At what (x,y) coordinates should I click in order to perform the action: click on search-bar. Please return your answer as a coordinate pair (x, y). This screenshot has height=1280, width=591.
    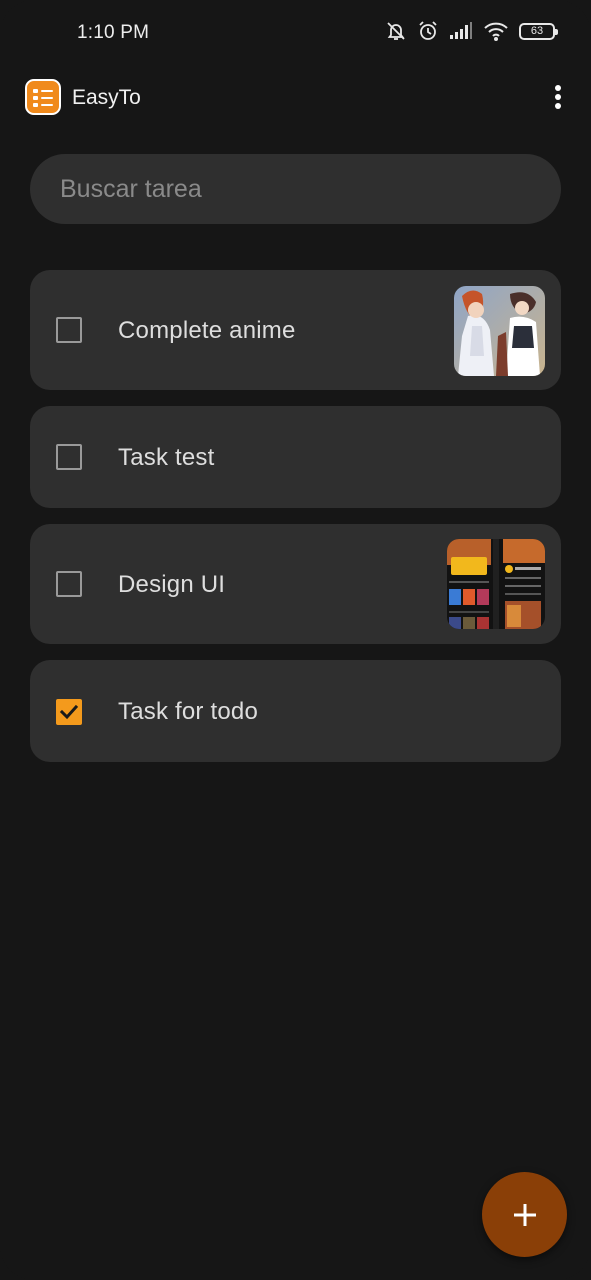
    Looking at the image, I should click on (295, 189).